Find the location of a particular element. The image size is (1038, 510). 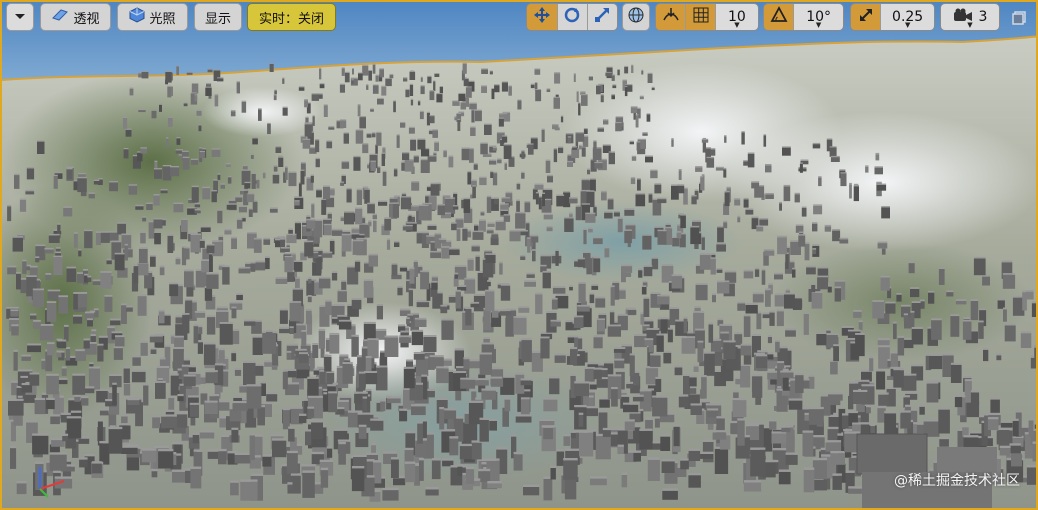

transform-tools-group is located at coordinates (572, 17).